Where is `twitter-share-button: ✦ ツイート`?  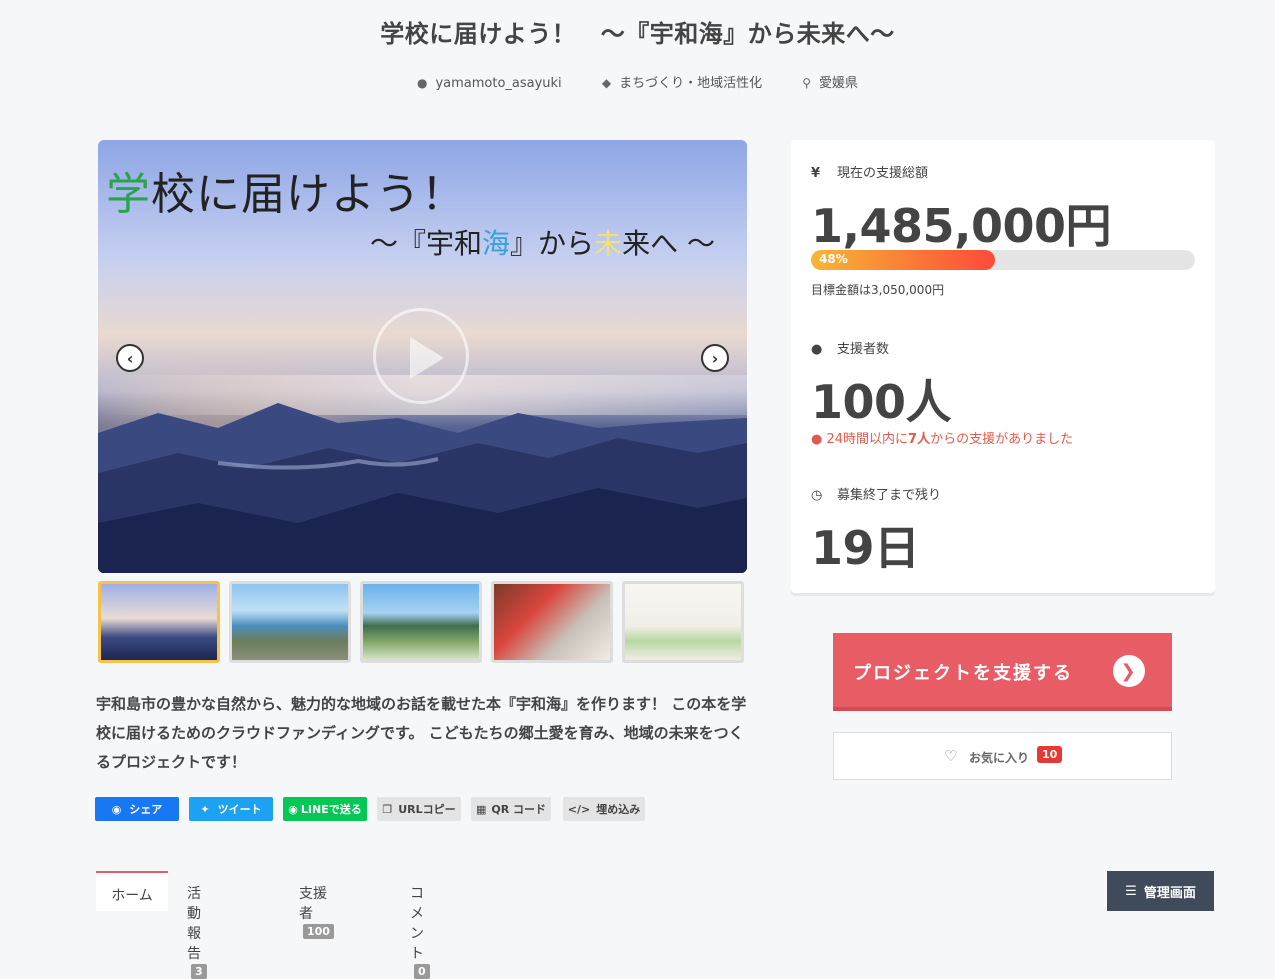 twitter-share-button: ✦ ツイート is located at coordinates (231, 809).